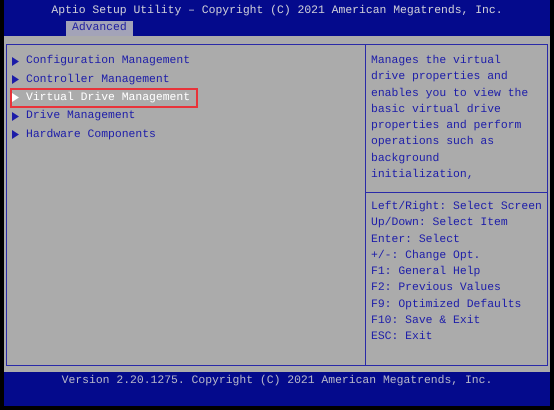 This screenshot has height=410, width=554. Describe the element at coordinates (402, 338) in the screenshot. I see `key-hint: ESC: Exit` at that location.